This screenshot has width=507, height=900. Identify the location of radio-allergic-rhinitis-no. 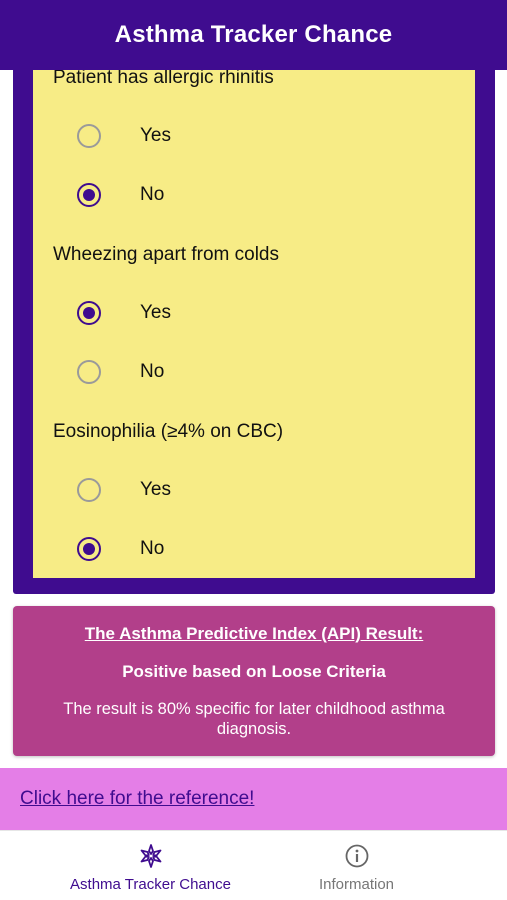
(89, 195).